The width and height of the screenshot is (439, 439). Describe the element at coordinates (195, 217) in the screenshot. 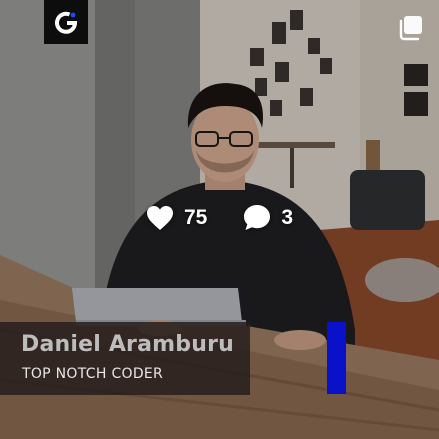

I see `likes-count: 75` at that location.